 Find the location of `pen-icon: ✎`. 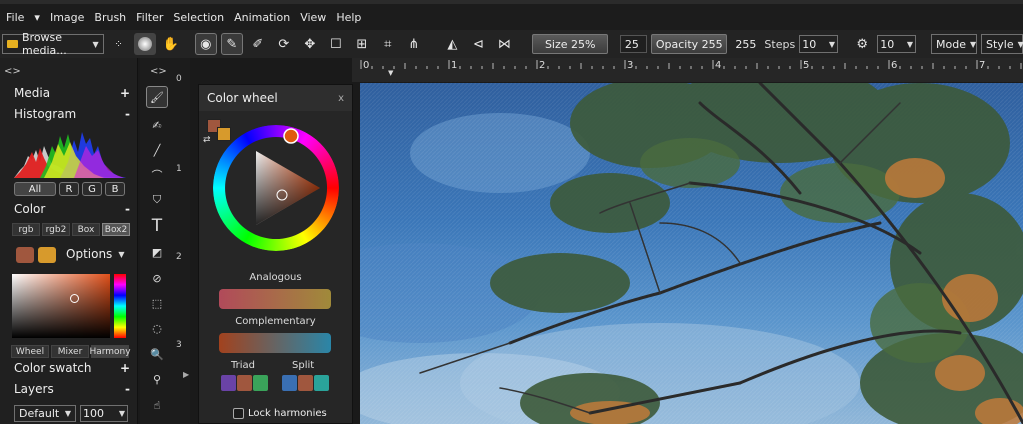

pen-icon: ✎ is located at coordinates (231, 44).